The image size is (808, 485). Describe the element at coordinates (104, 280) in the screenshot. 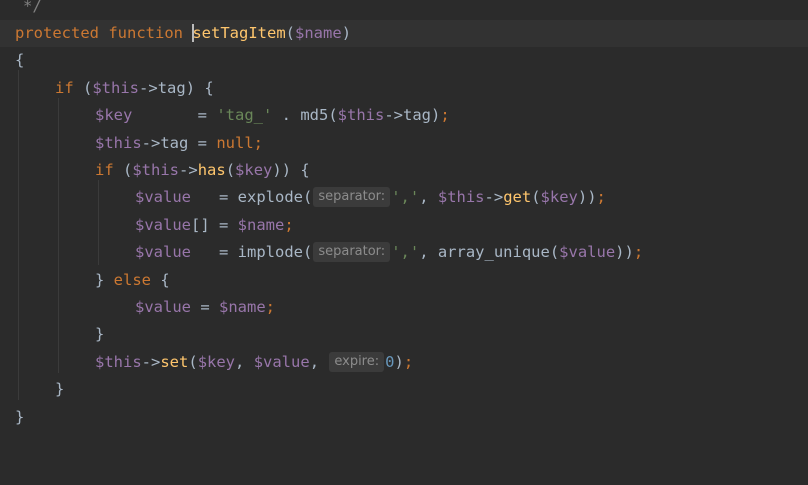

I see `token: }` at that location.